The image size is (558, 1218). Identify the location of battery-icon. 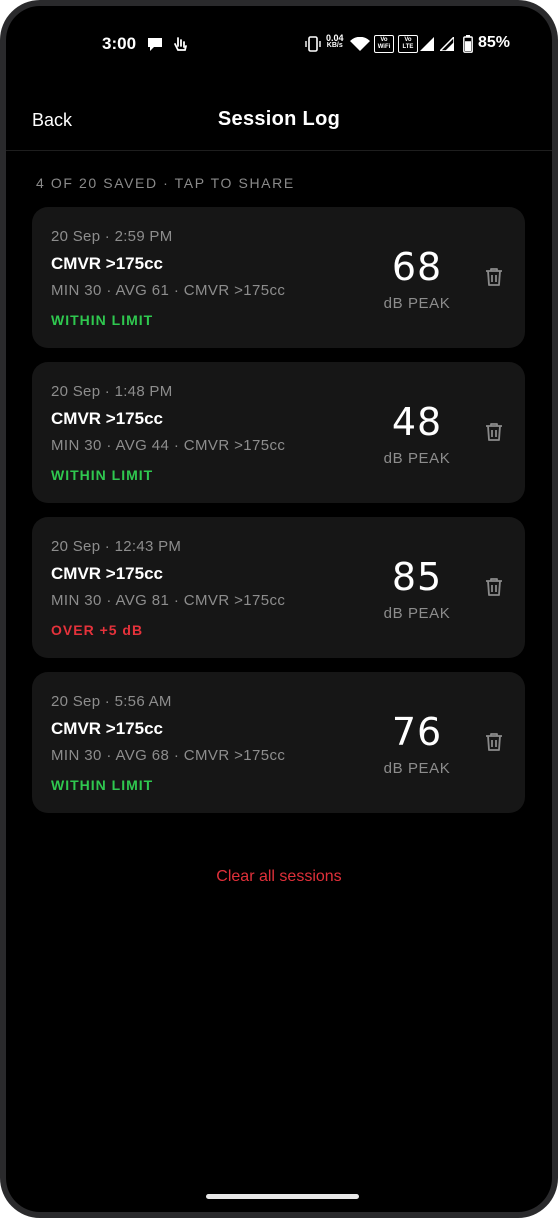
(468, 46).